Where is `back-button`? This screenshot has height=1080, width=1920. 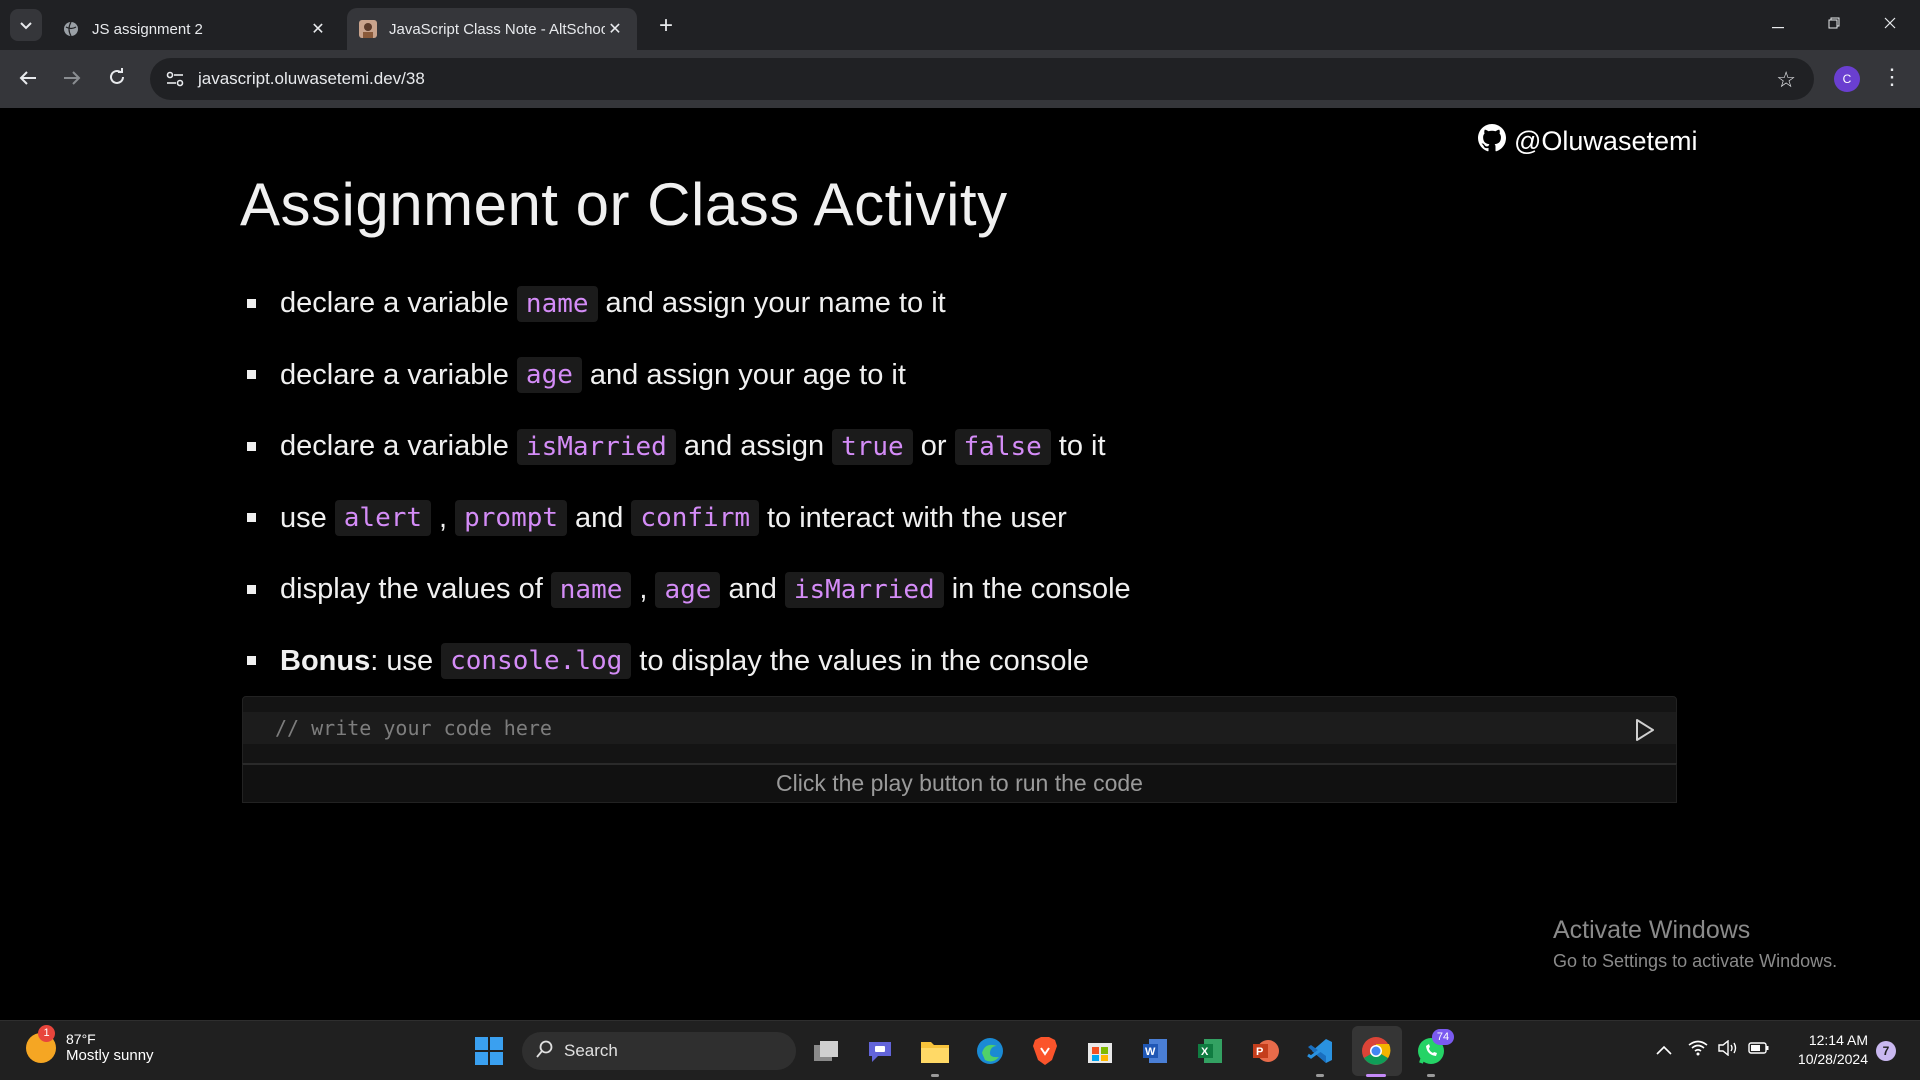
back-button is located at coordinates (28, 79).